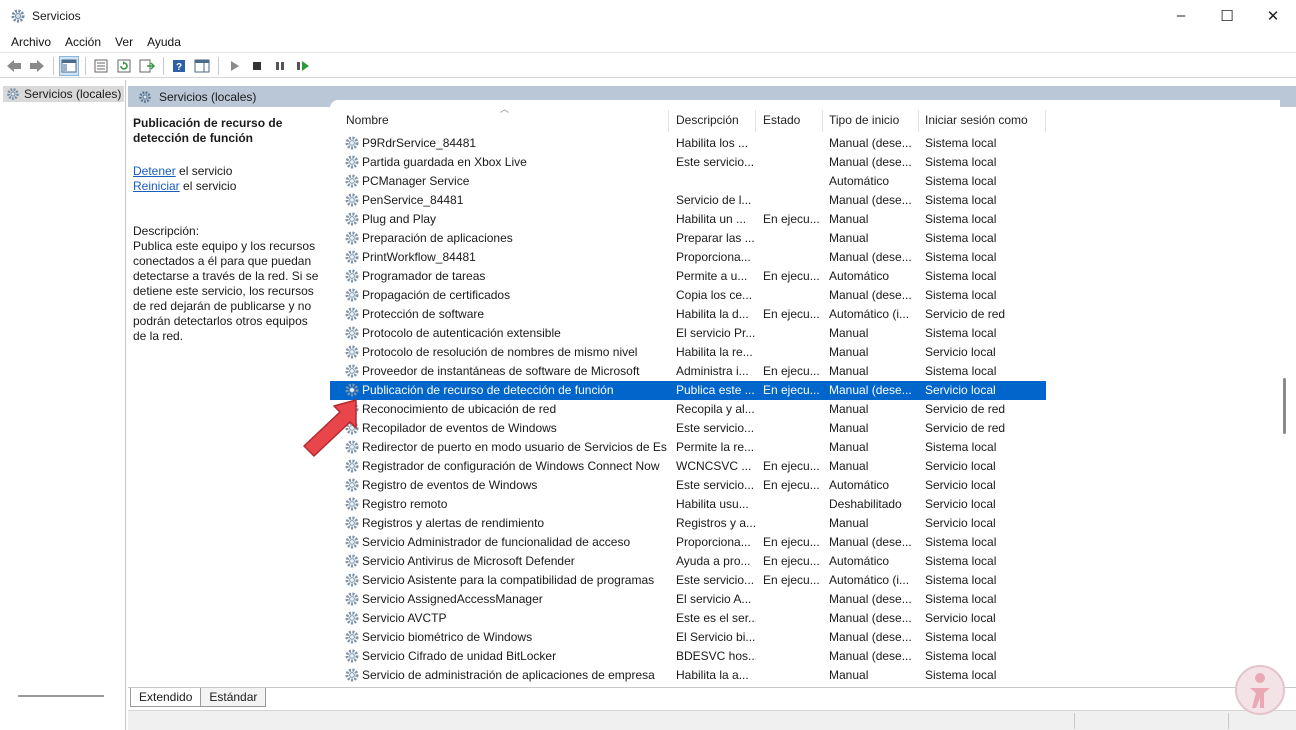  I want to click on help-icon: ?, so click(179, 66).